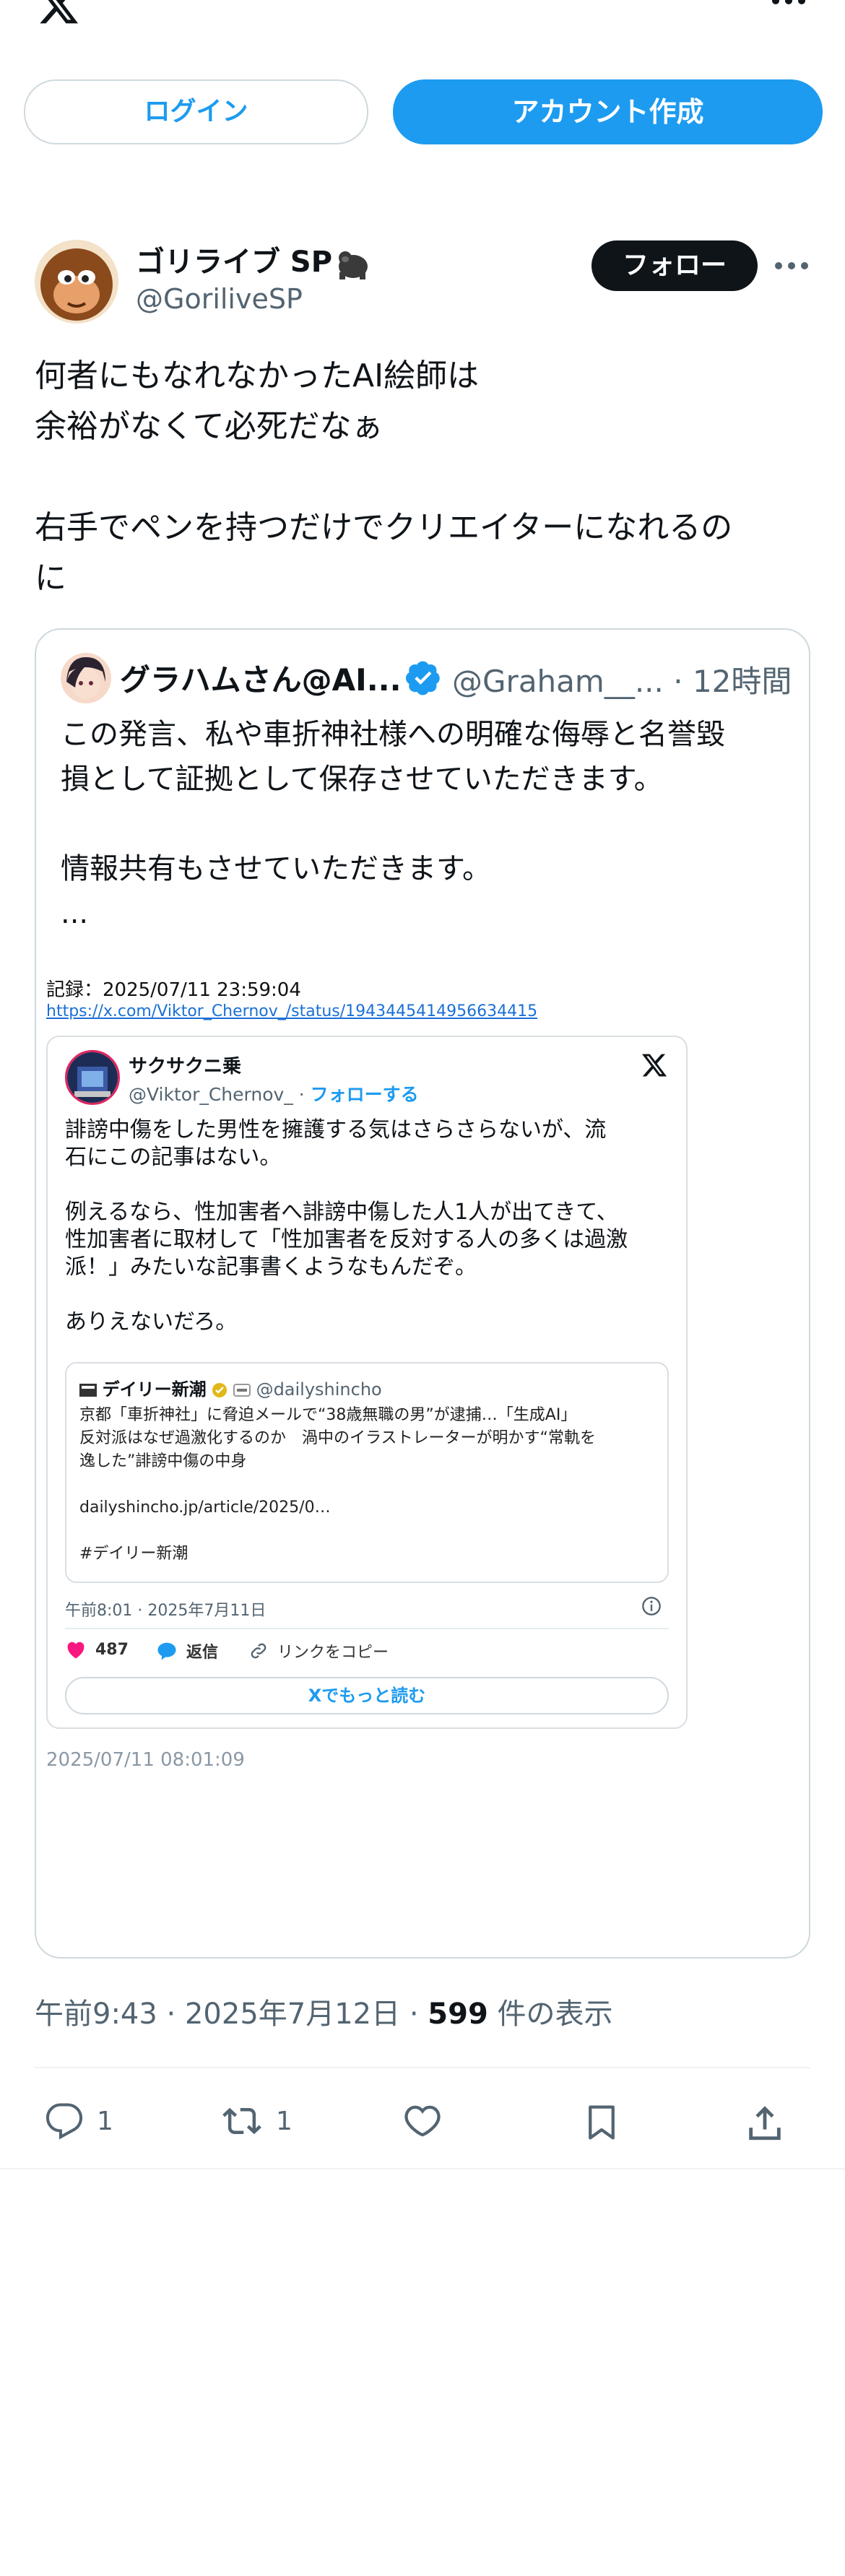  I want to click on embed-divider, so click(367, 1628).